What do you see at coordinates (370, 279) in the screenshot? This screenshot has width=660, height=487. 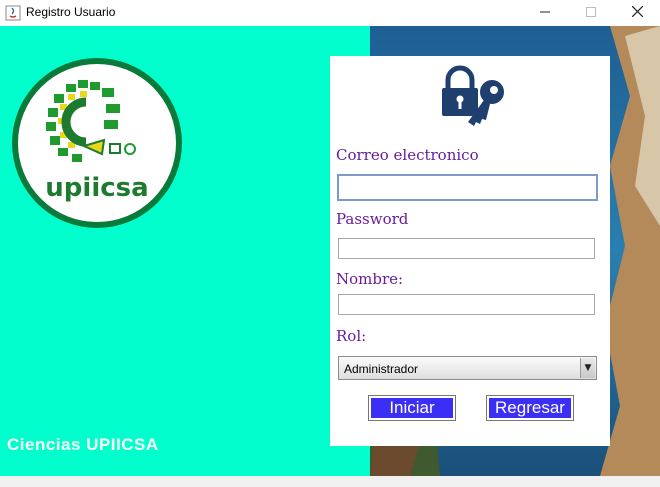 I see `name-label: Nombre:` at bounding box center [370, 279].